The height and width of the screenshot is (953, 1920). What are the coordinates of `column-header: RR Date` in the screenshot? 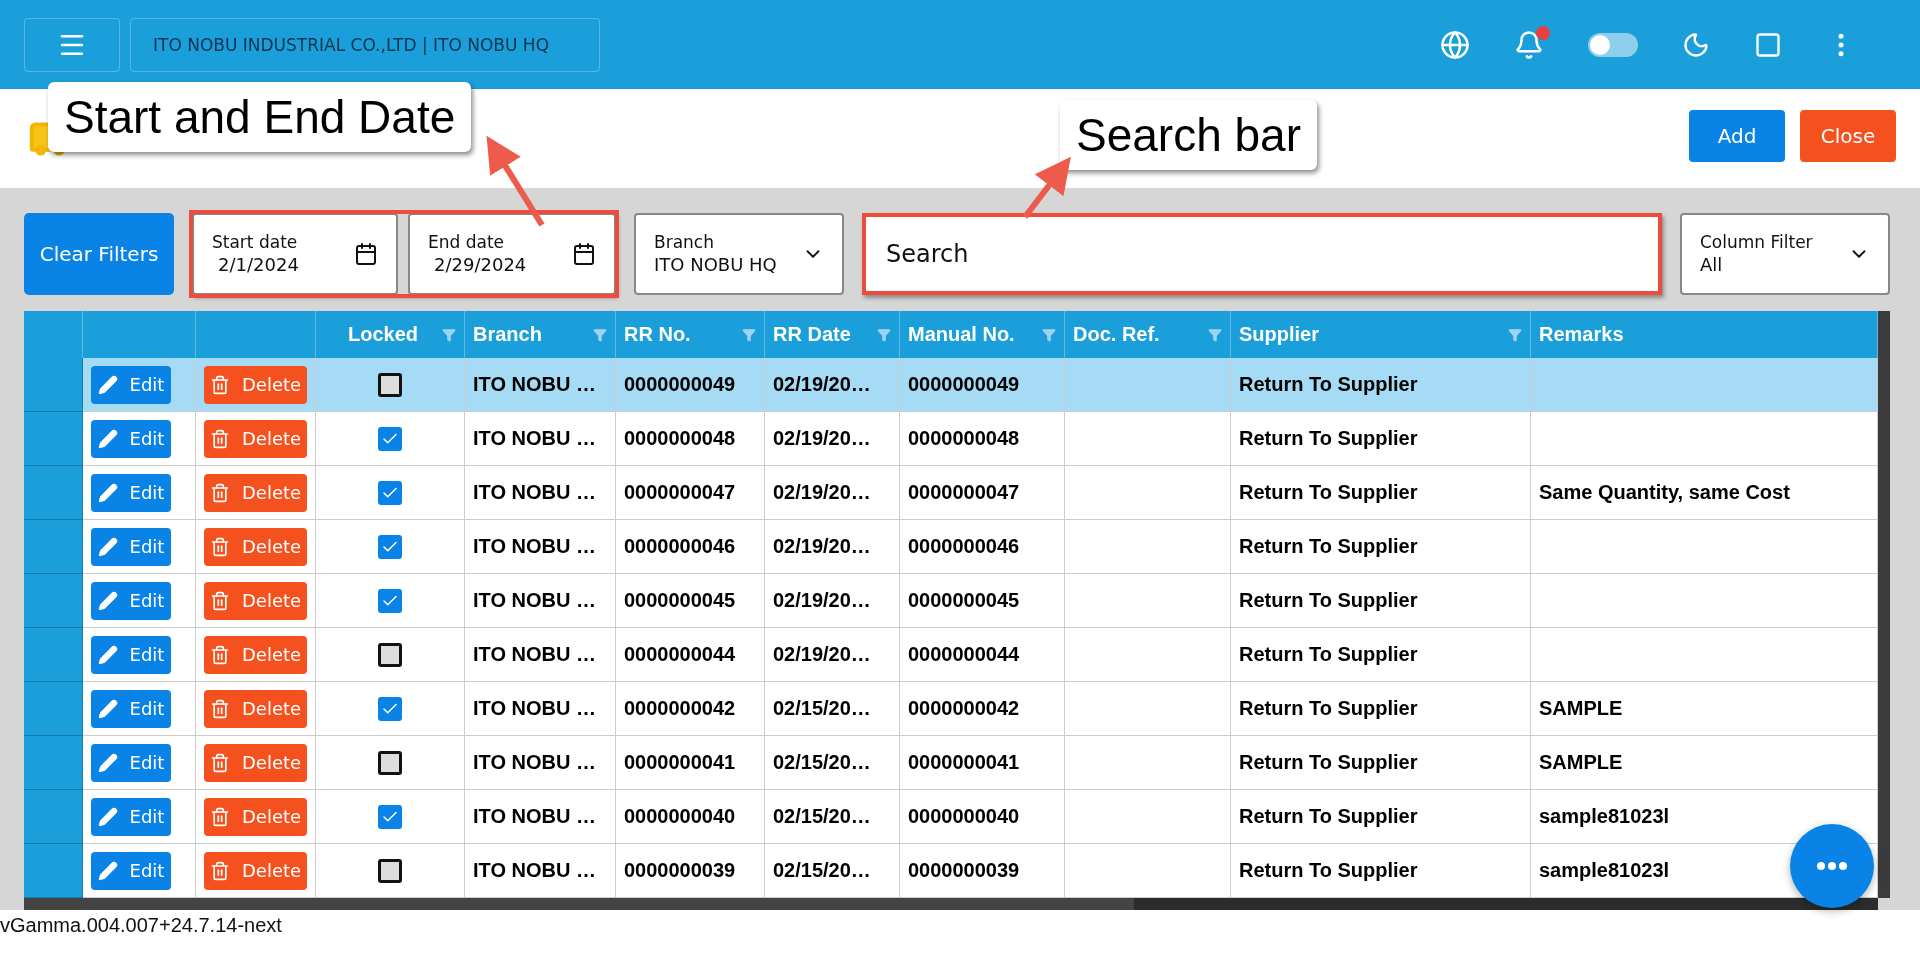 It's located at (832, 334).